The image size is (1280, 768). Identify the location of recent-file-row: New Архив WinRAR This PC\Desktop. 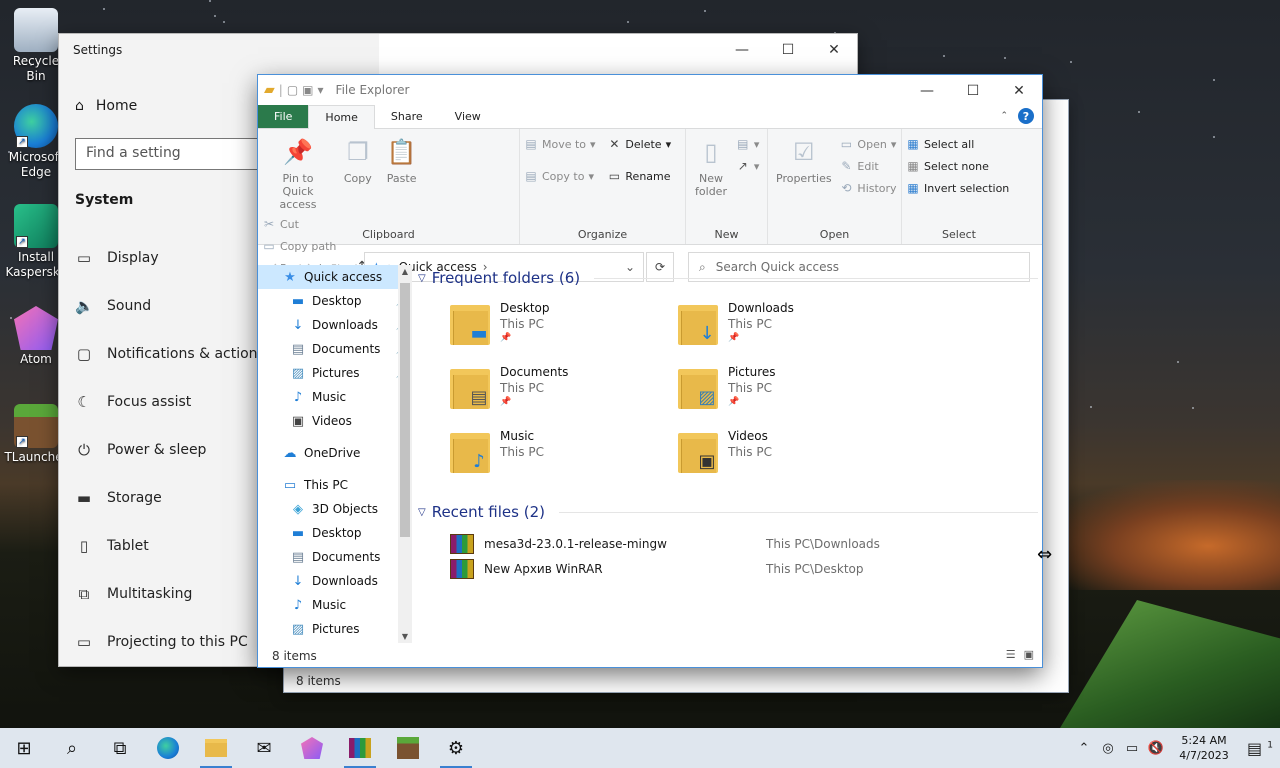
(728, 568).